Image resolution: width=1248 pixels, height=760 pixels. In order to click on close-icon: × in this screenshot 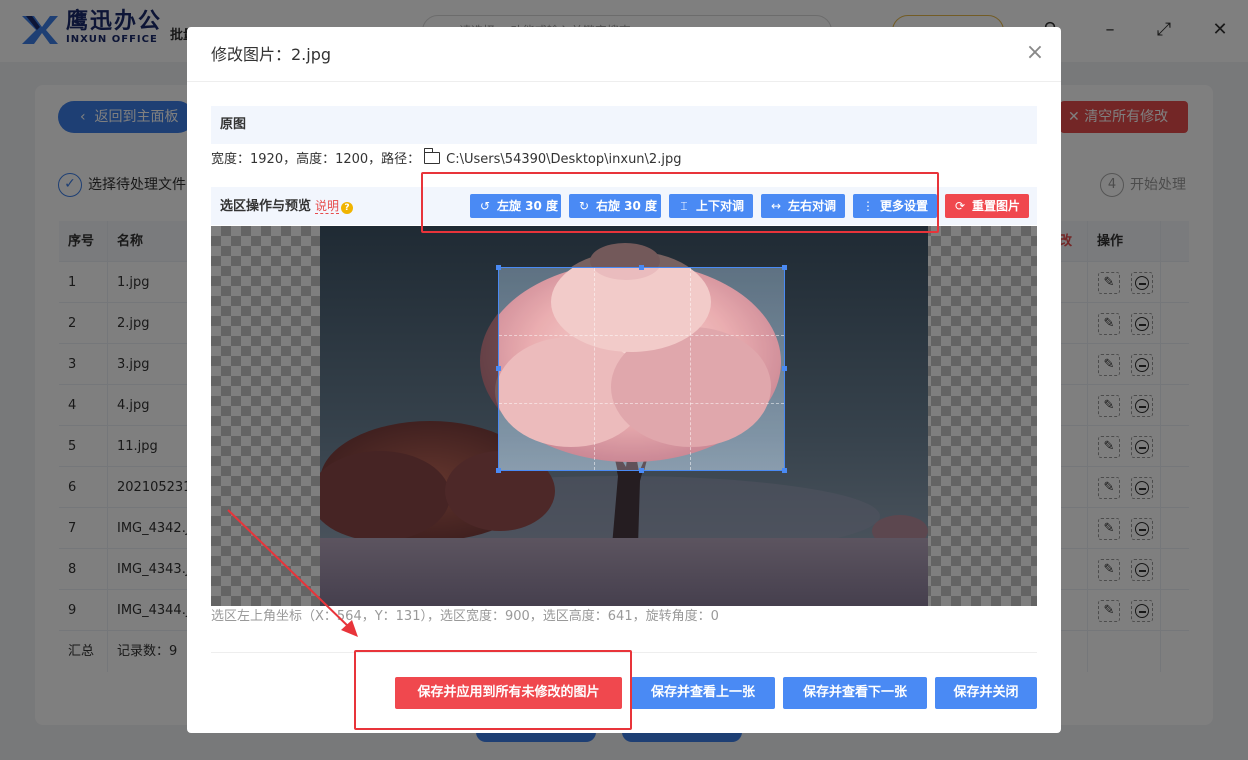, I will do `click(1035, 53)`.